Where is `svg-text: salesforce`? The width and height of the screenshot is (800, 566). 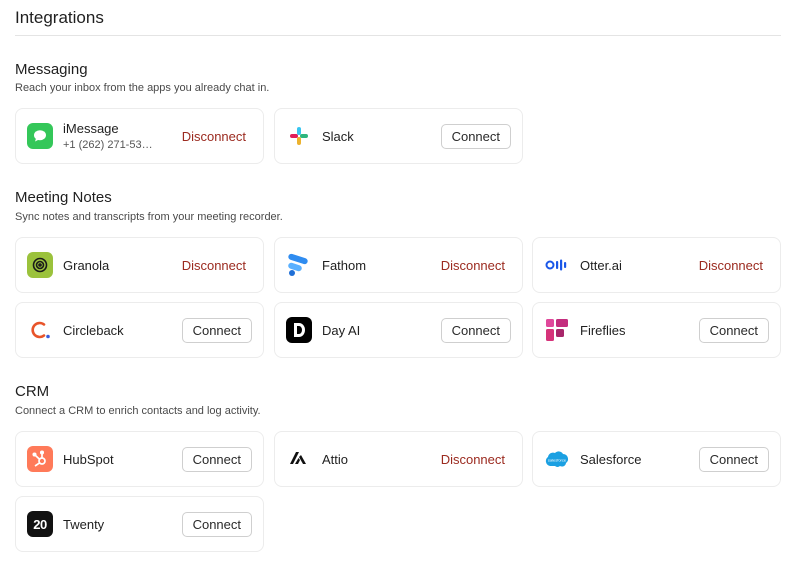
svg-text: salesforce is located at coordinates (557, 460).